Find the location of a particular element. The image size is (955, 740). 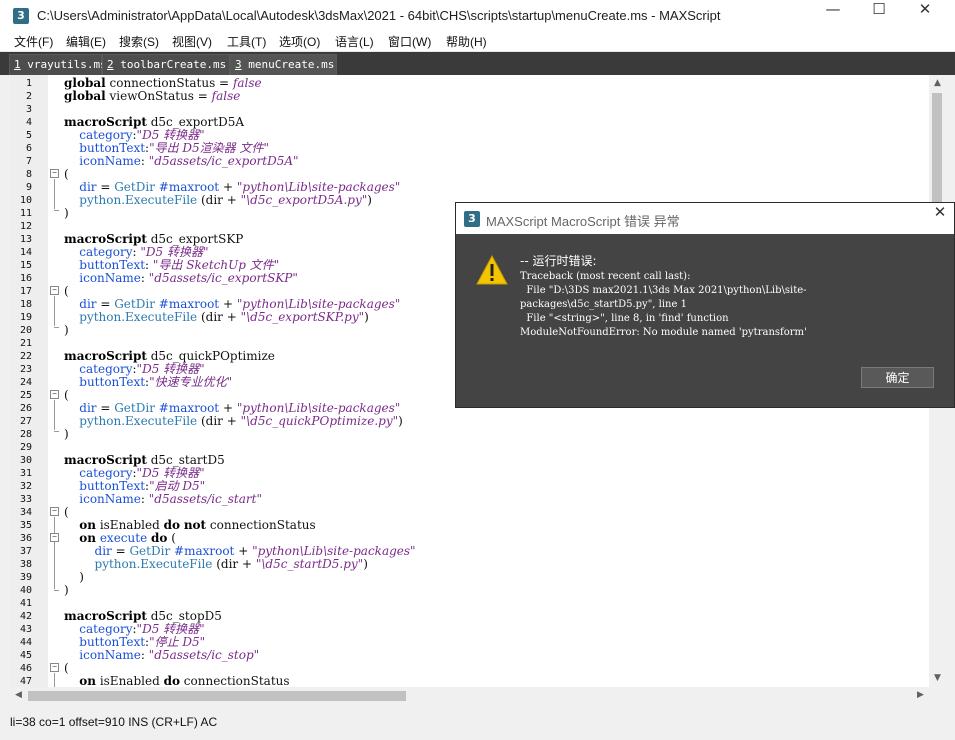

line-number: 36 is located at coordinates (25, 538).